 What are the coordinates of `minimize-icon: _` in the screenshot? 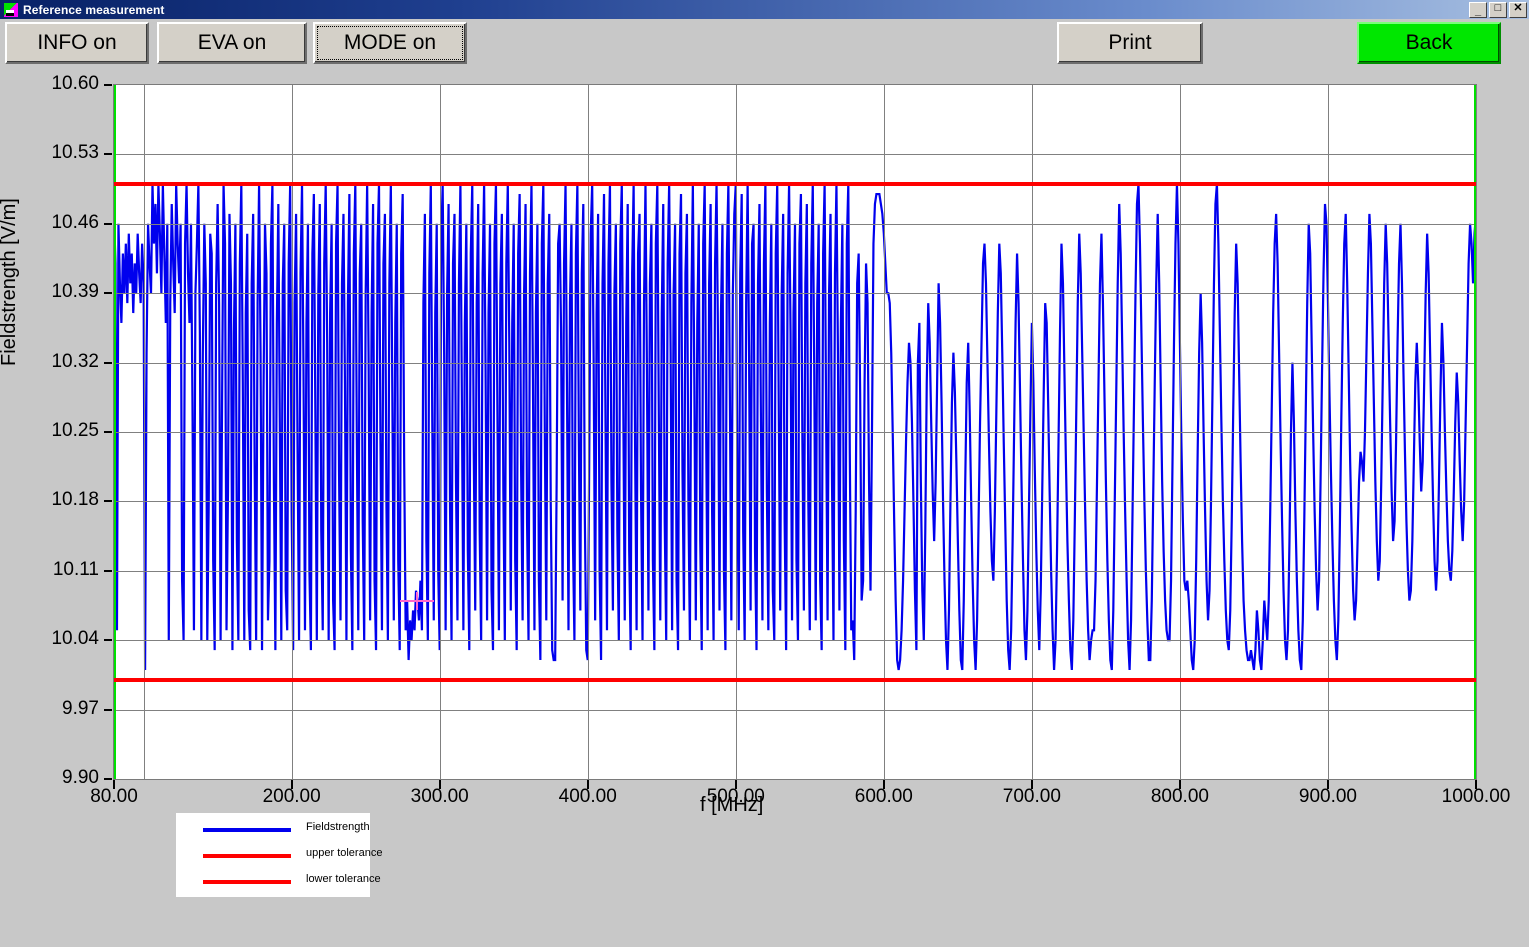 It's located at (1478, 11).